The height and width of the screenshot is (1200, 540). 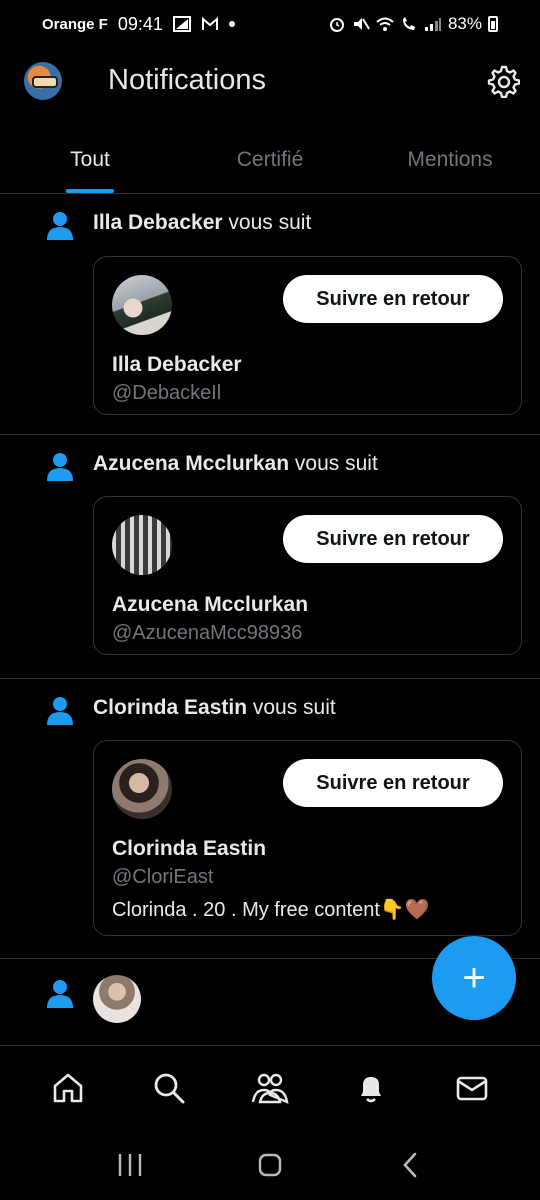 I want to click on user-bio: Clorinda . 20 . My free content👇🤎, so click(x=271, y=910).